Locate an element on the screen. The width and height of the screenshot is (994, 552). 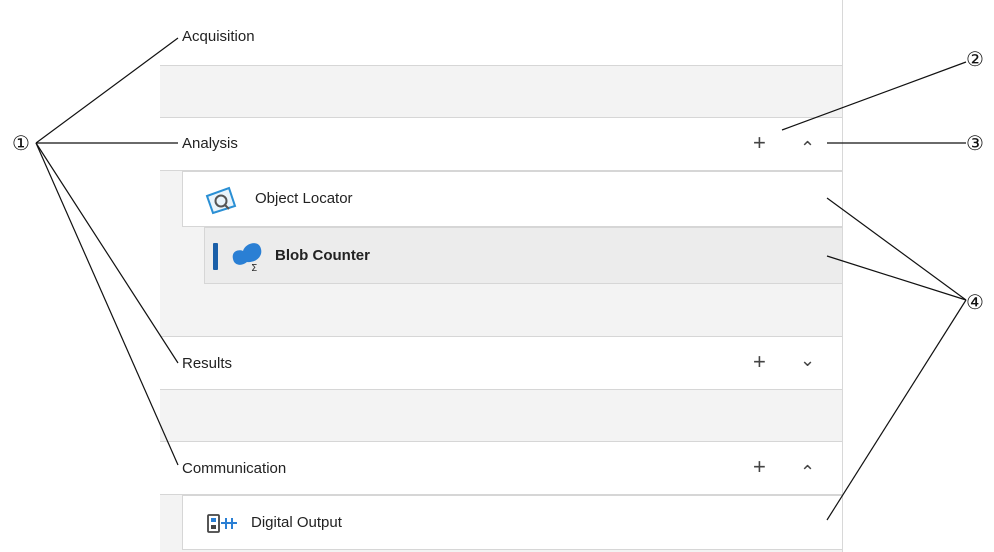
leader-1-acquisition is located at coordinates (107, 90).